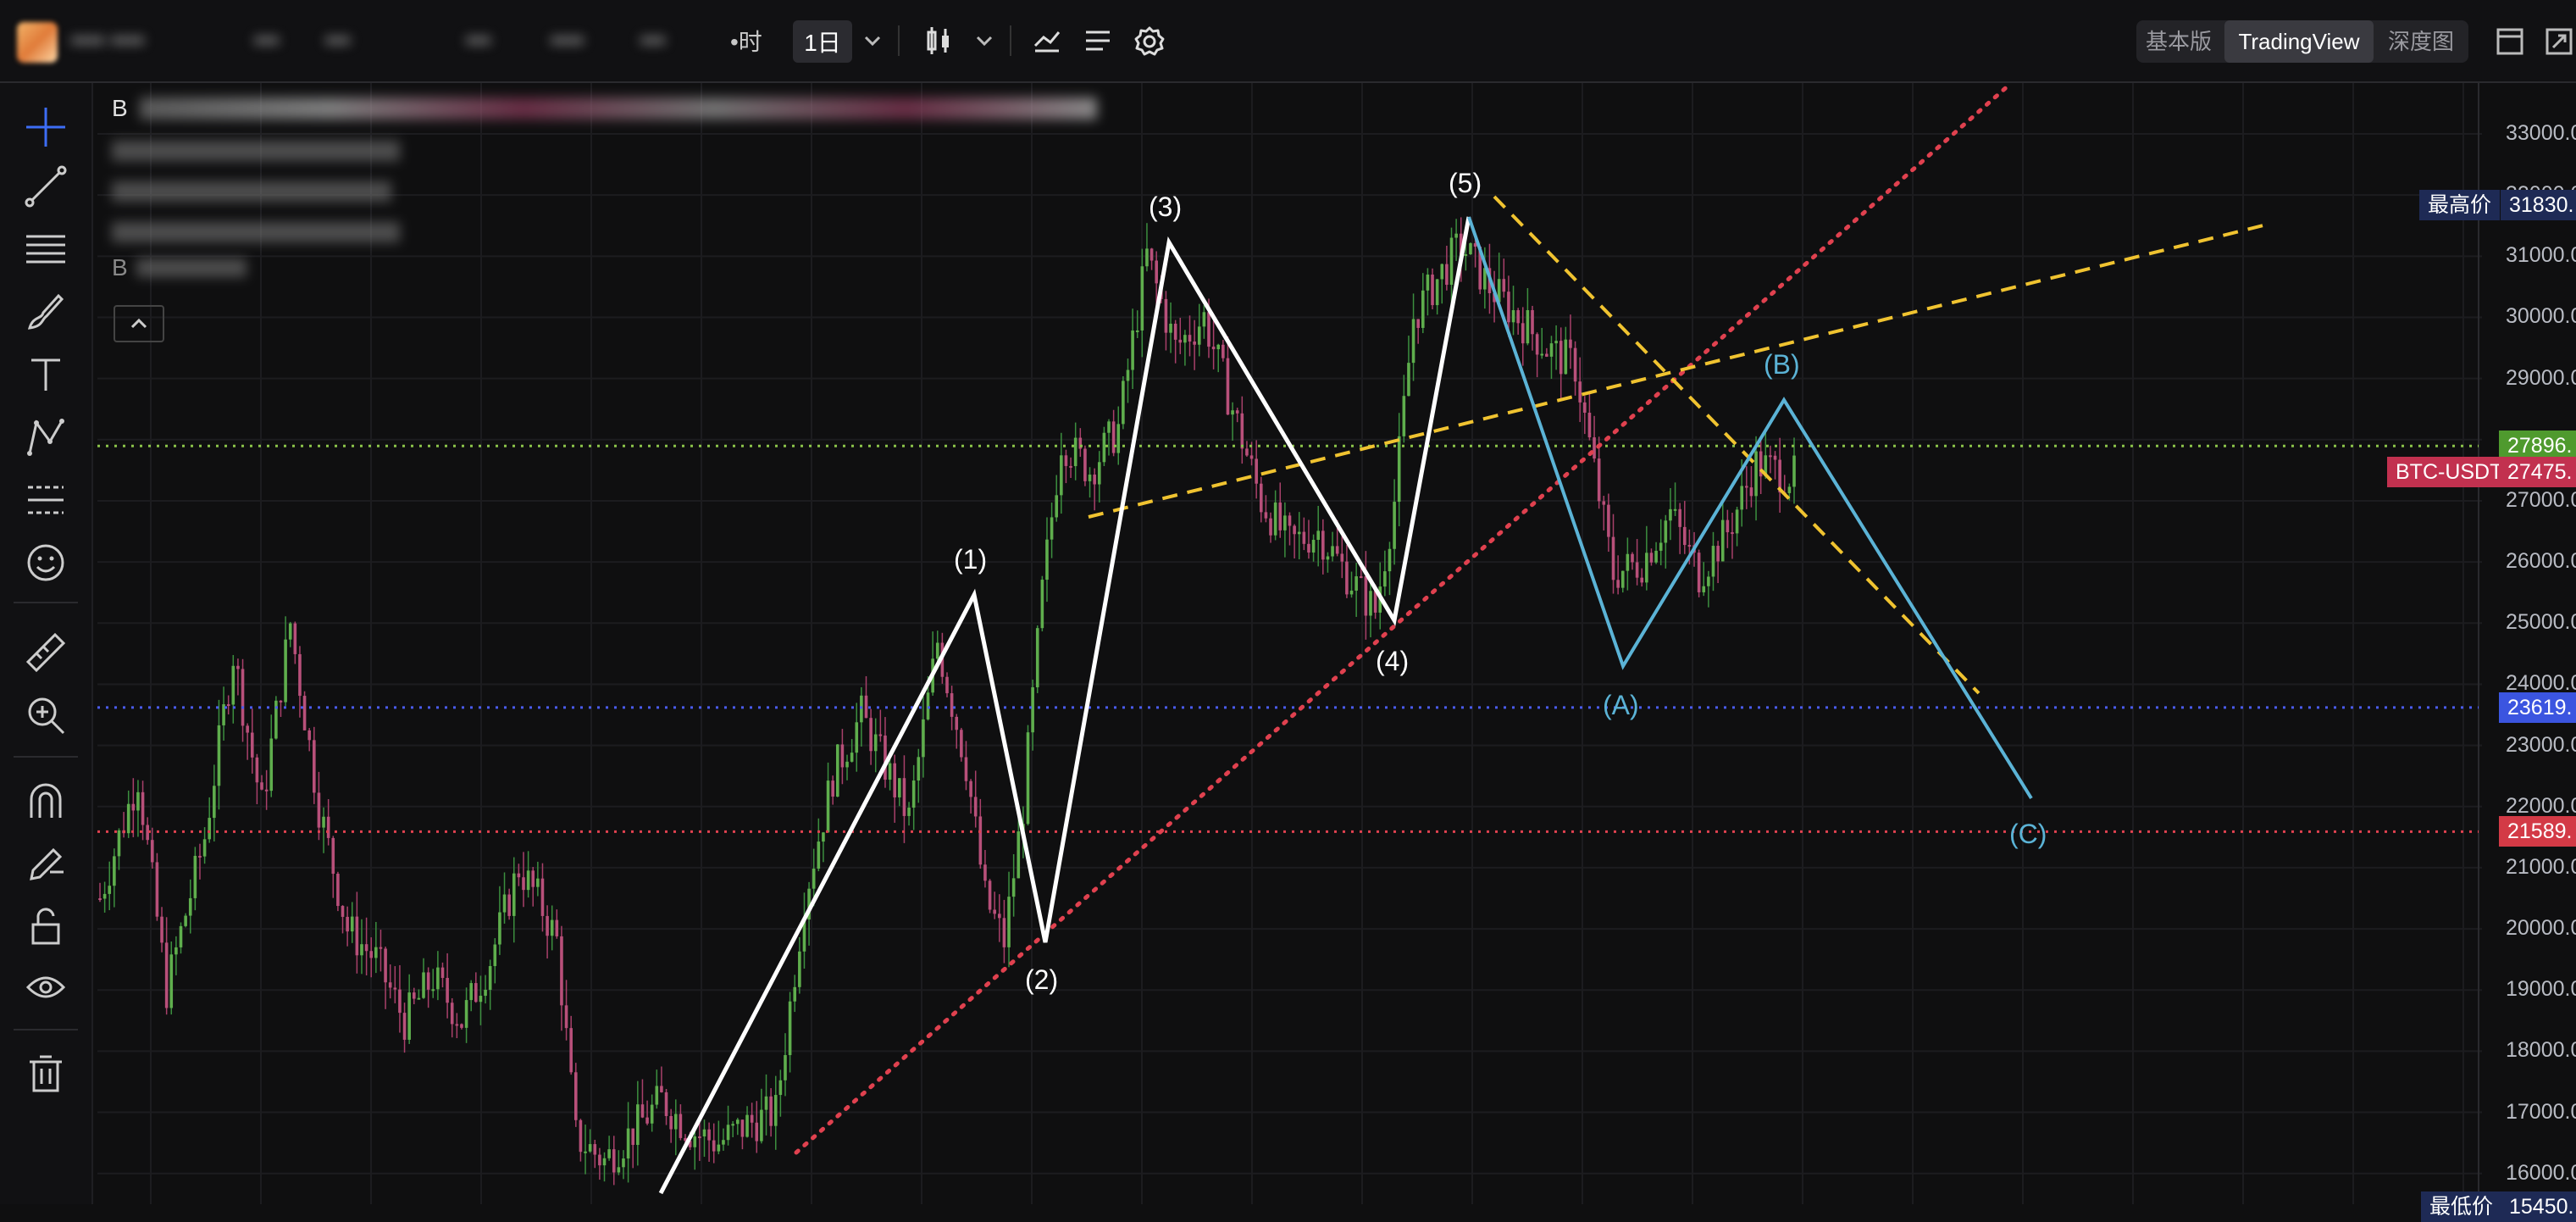 The width and height of the screenshot is (2576, 1222). Describe the element at coordinates (337, 40) in the screenshot. I see `toolbar-item-2: •••` at that location.